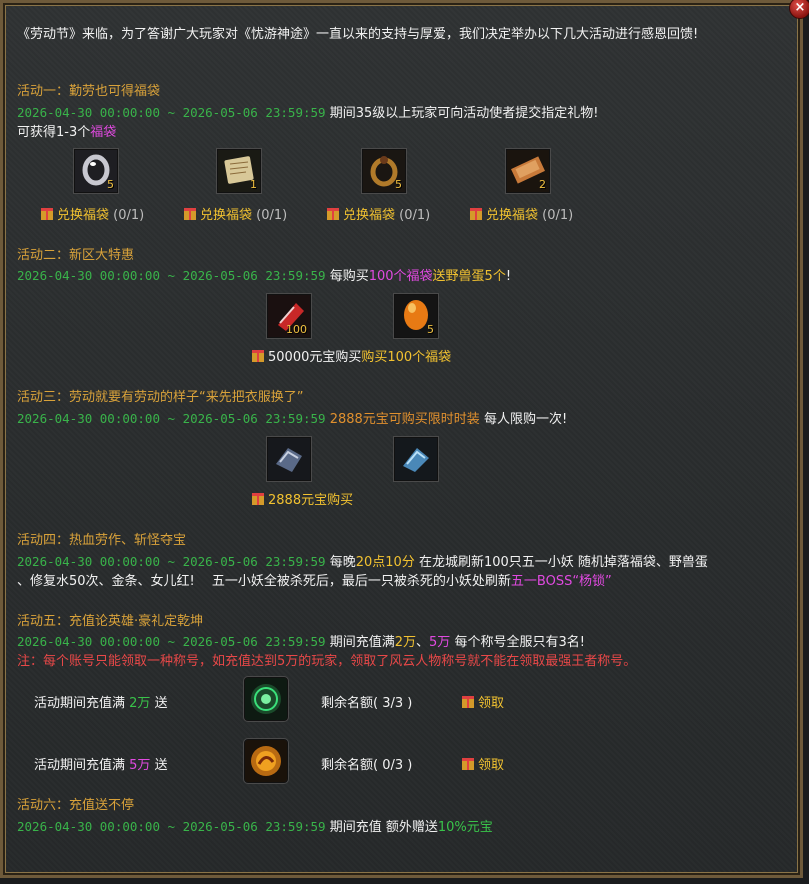 The image size is (809, 884). What do you see at coordinates (508, 276) in the screenshot?
I see `desc-text: !` at bounding box center [508, 276].